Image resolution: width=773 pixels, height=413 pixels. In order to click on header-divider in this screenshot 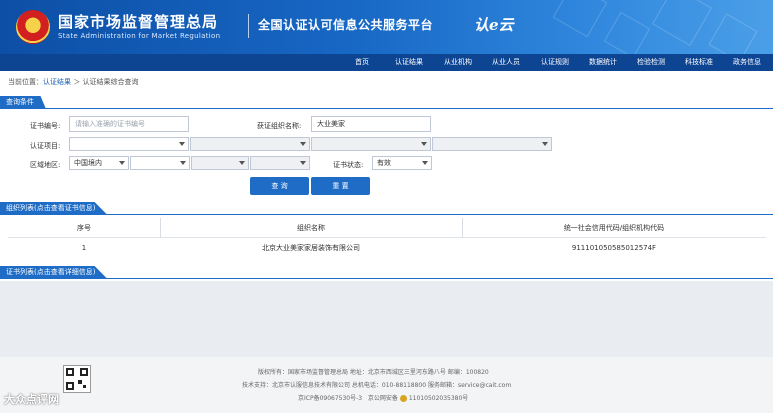, I will do `click(248, 26)`.